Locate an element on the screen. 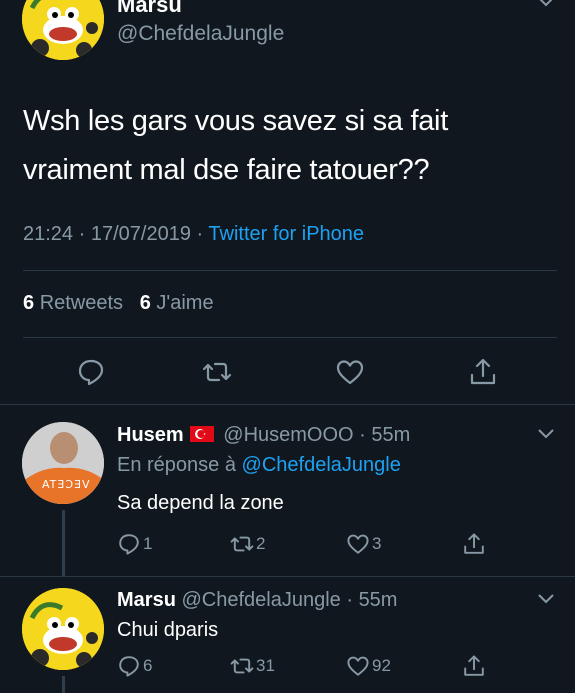  reply-count: 1 is located at coordinates (148, 543).